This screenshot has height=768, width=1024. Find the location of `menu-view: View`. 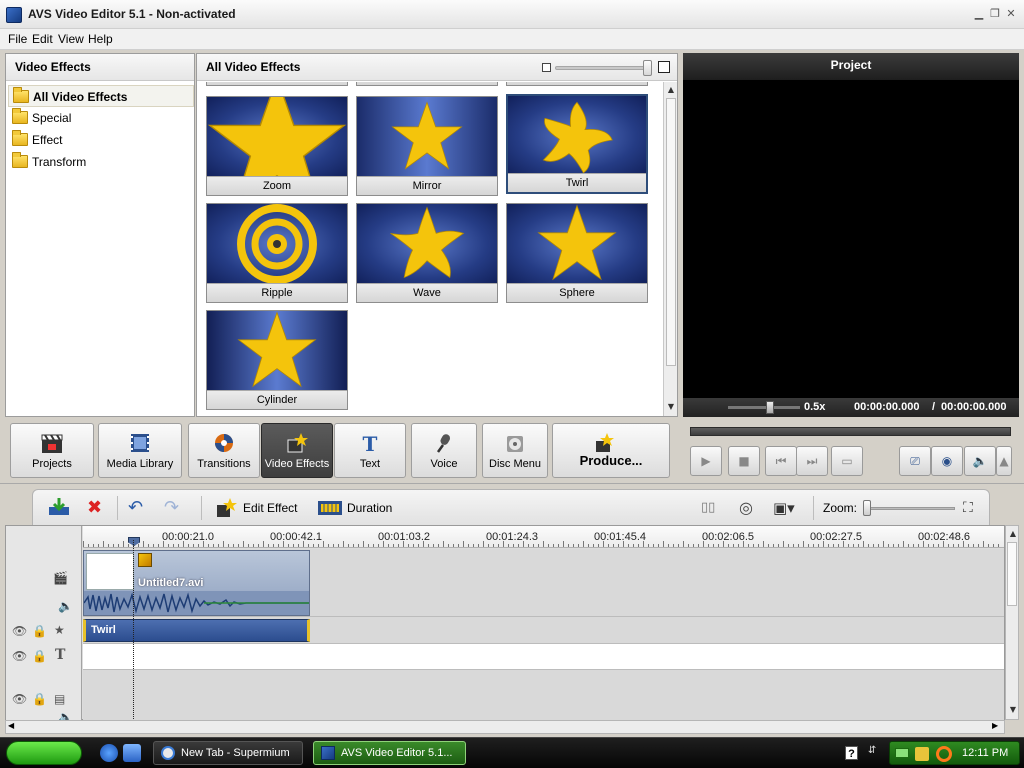

menu-view: View is located at coordinates (71, 39).